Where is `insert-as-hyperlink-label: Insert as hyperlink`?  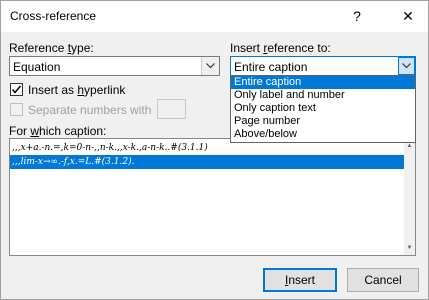 insert-as-hyperlink-label: Insert as hyperlink is located at coordinates (76, 90).